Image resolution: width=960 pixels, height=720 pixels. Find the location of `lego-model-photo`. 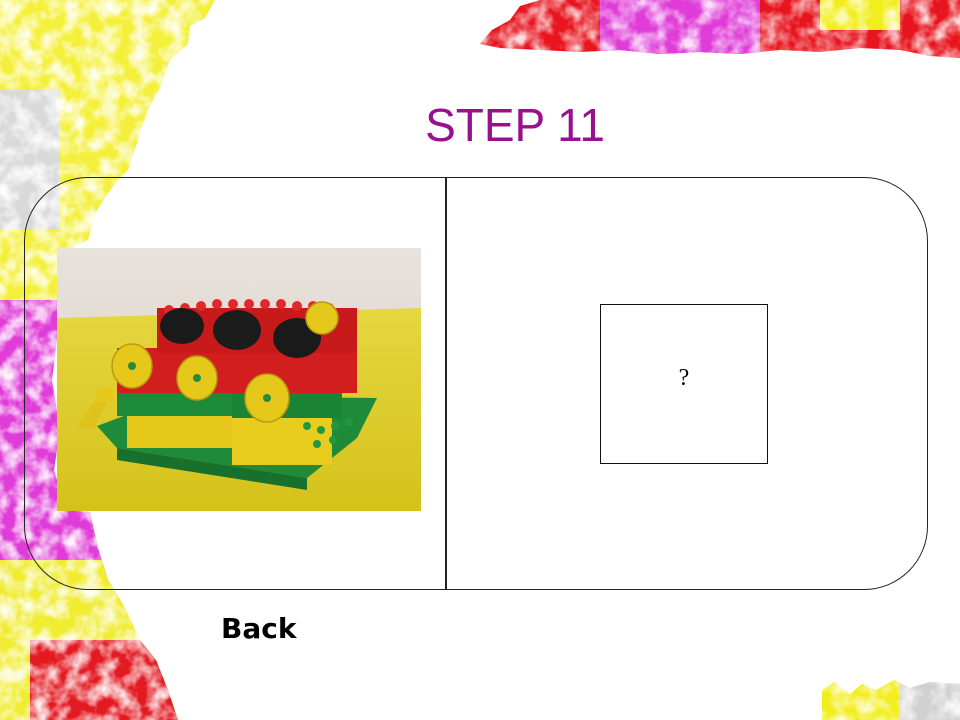

lego-model-photo is located at coordinates (239, 379).